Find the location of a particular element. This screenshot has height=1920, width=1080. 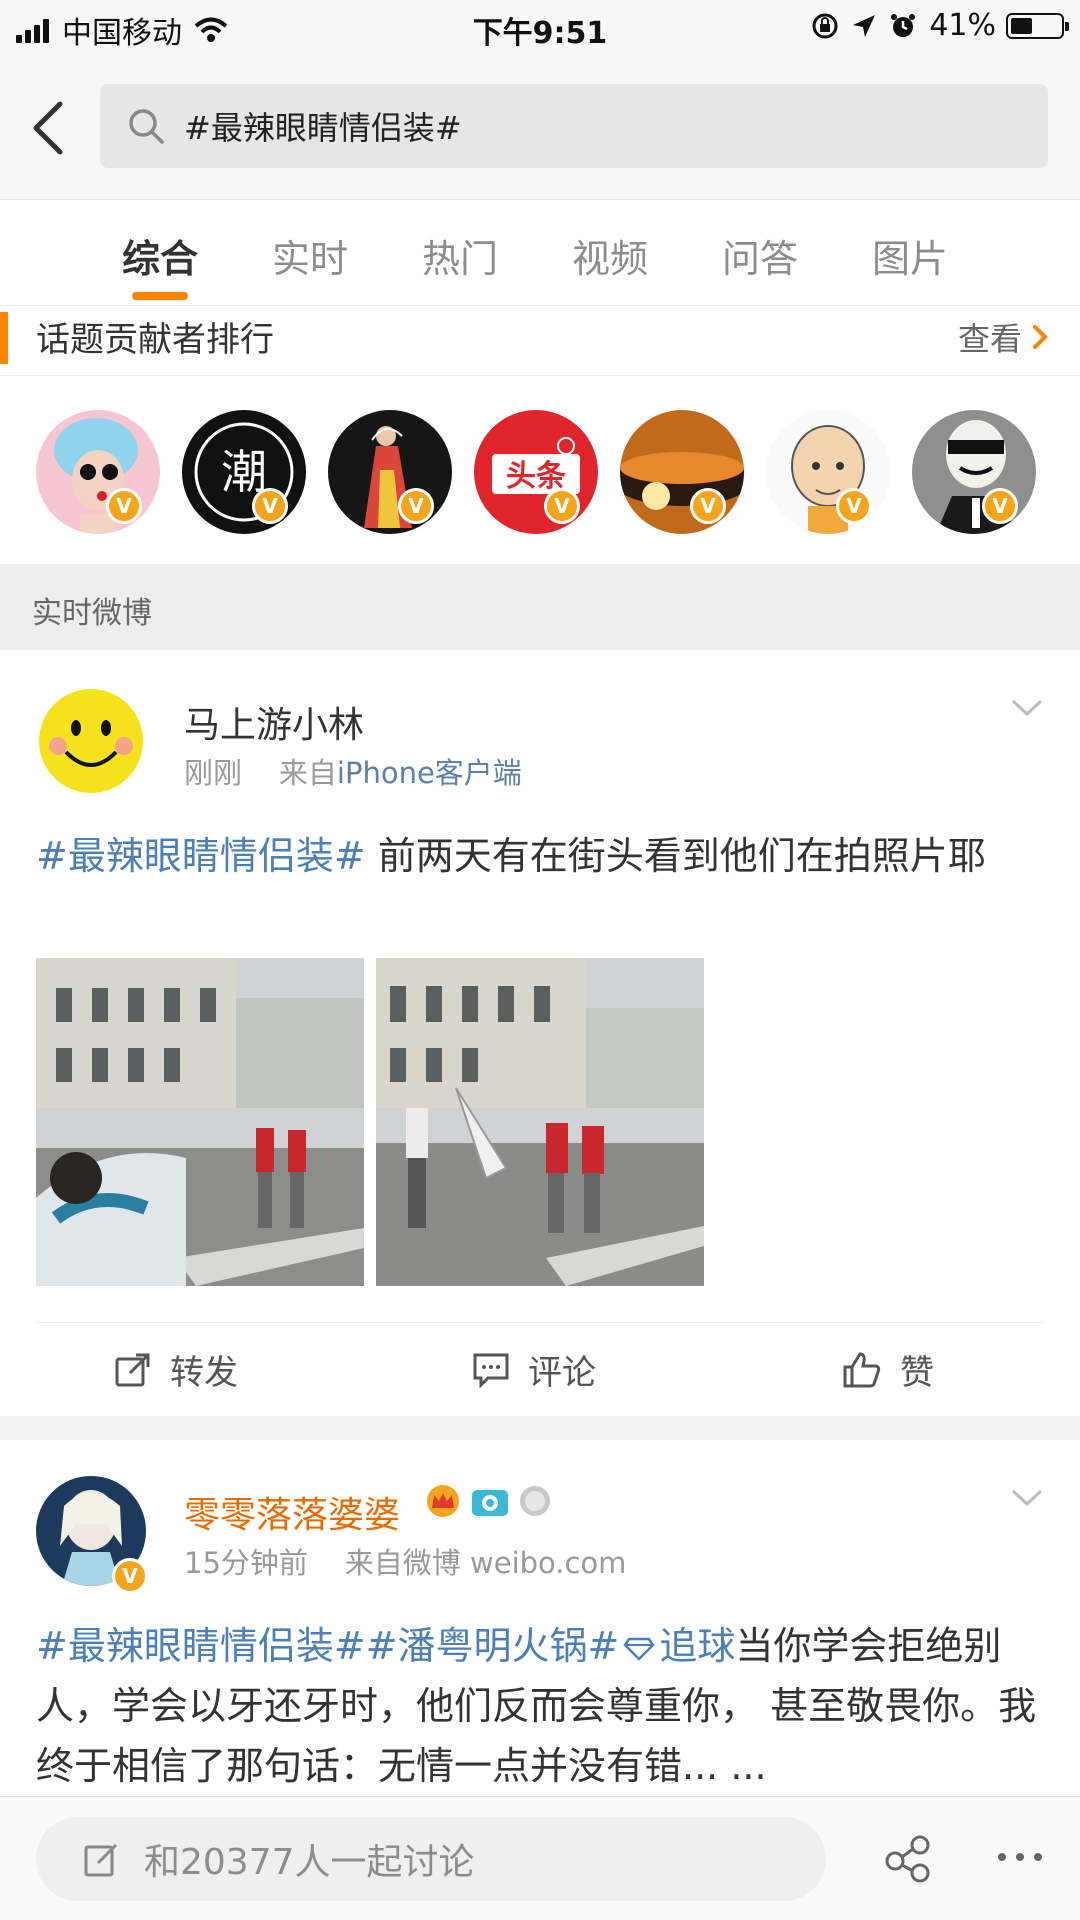

avatar-image: 潮 is located at coordinates (244, 472).